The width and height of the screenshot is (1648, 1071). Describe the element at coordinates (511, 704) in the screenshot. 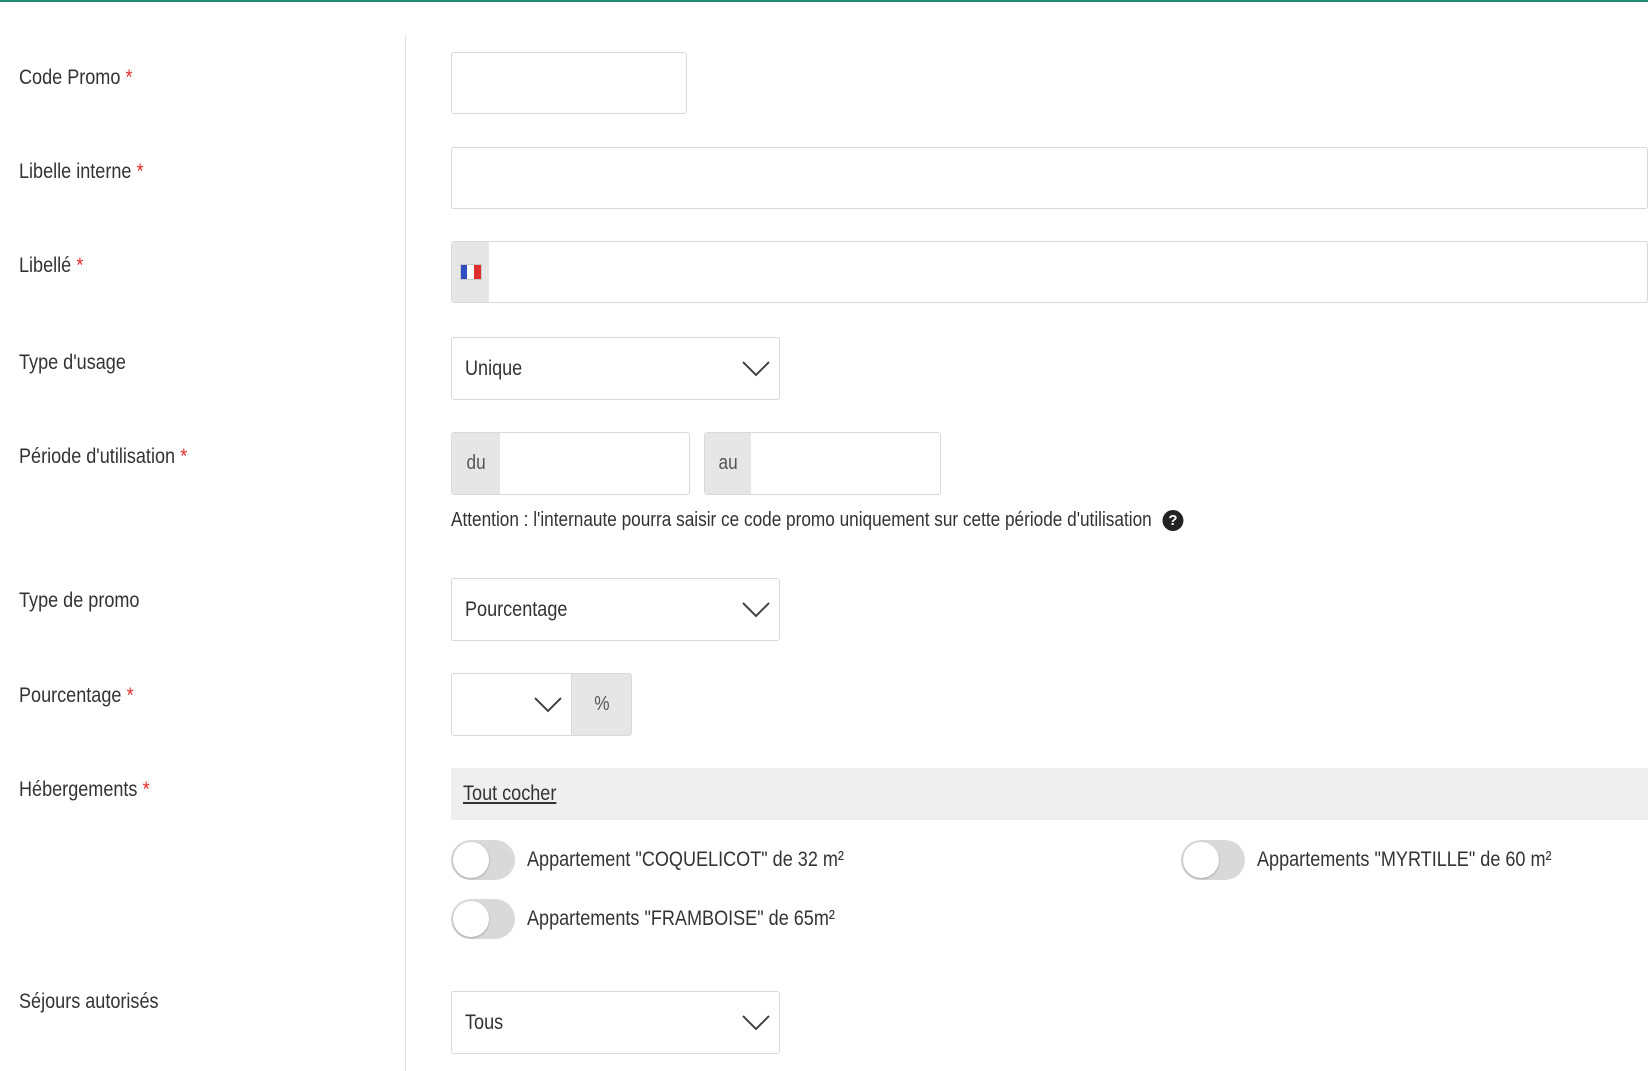

I see `pourcentage-select` at that location.